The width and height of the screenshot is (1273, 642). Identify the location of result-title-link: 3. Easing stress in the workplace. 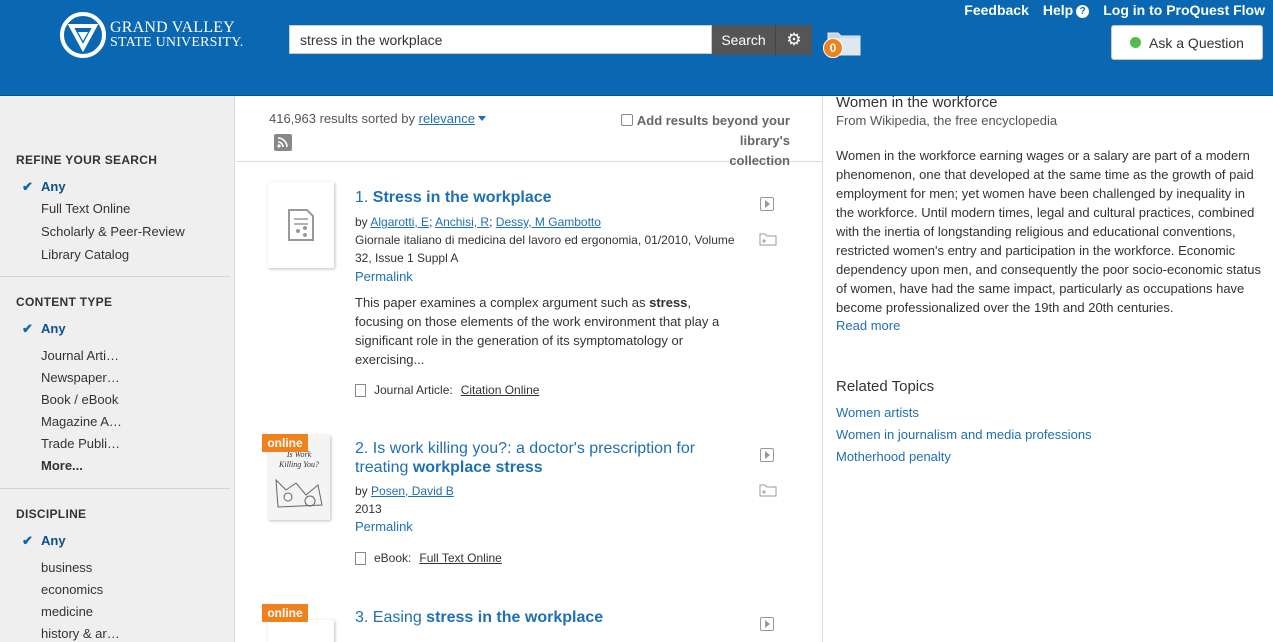
(540, 617).